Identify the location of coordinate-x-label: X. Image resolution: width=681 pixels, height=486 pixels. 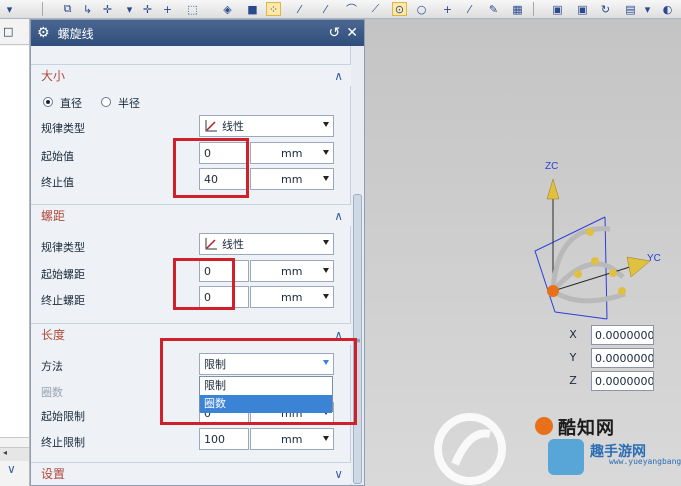
(573, 334).